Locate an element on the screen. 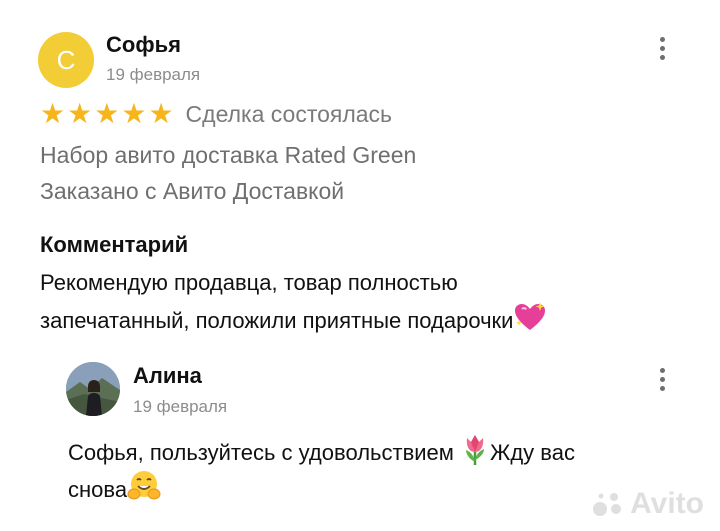  sparkling-heart-emoji is located at coordinates (530, 322).